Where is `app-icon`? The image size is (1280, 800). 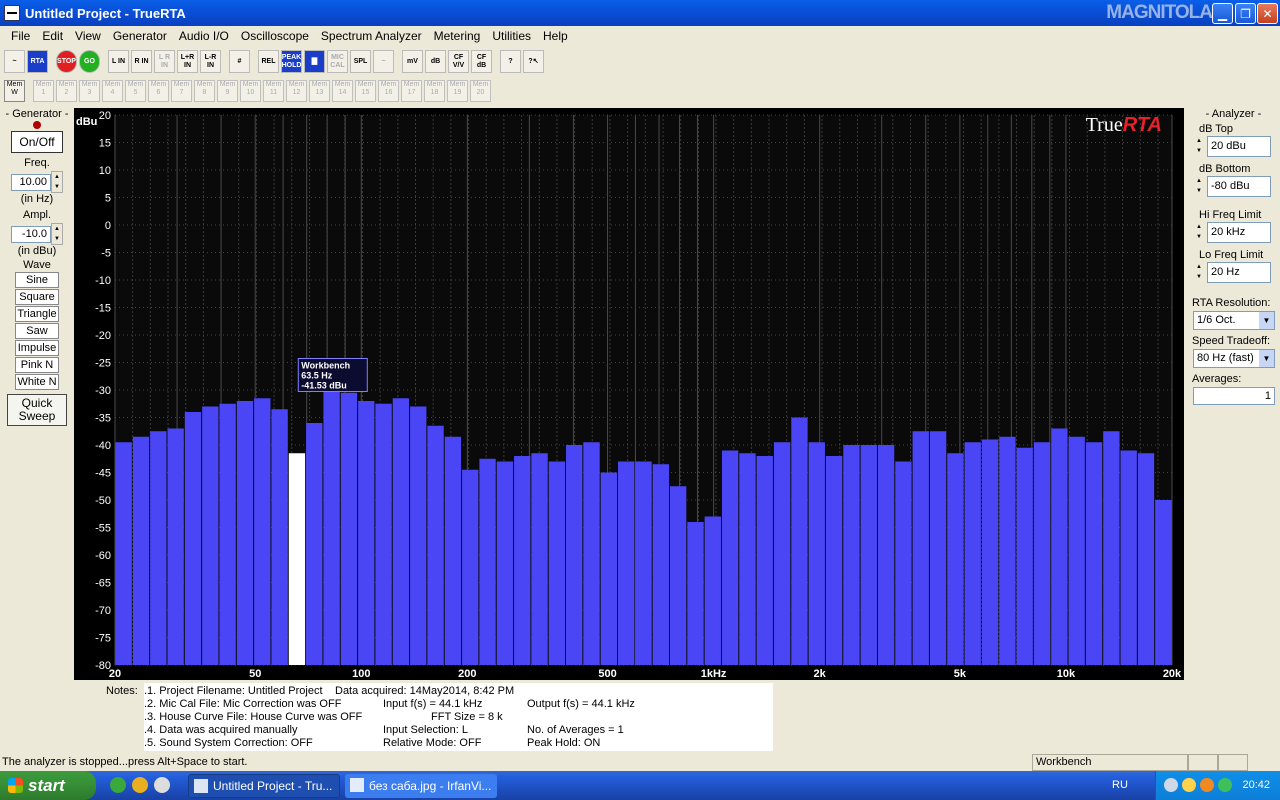
app-icon is located at coordinates (12, 13).